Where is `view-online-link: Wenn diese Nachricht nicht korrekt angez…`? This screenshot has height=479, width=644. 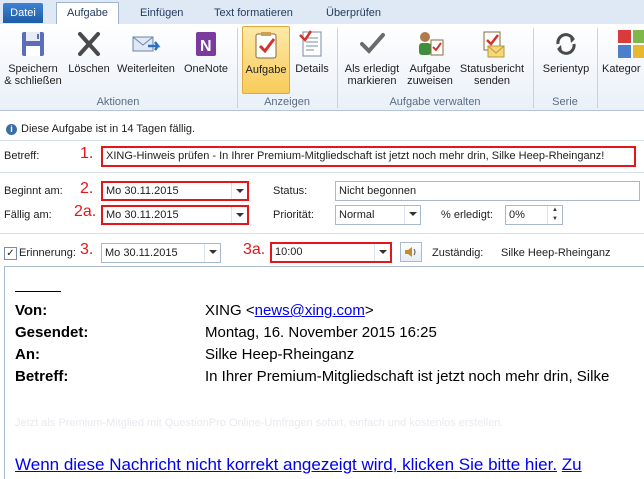 view-online-link: Wenn diese Nachricht nicht korrekt angez… is located at coordinates (286, 464).